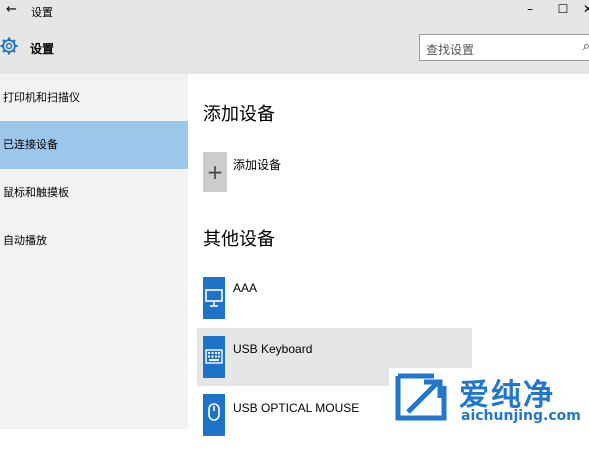 The height and width of the screenshot is (450, 589). I want to click on sidebar-item-connected-devices: 已连接设备, so click(94, 145).